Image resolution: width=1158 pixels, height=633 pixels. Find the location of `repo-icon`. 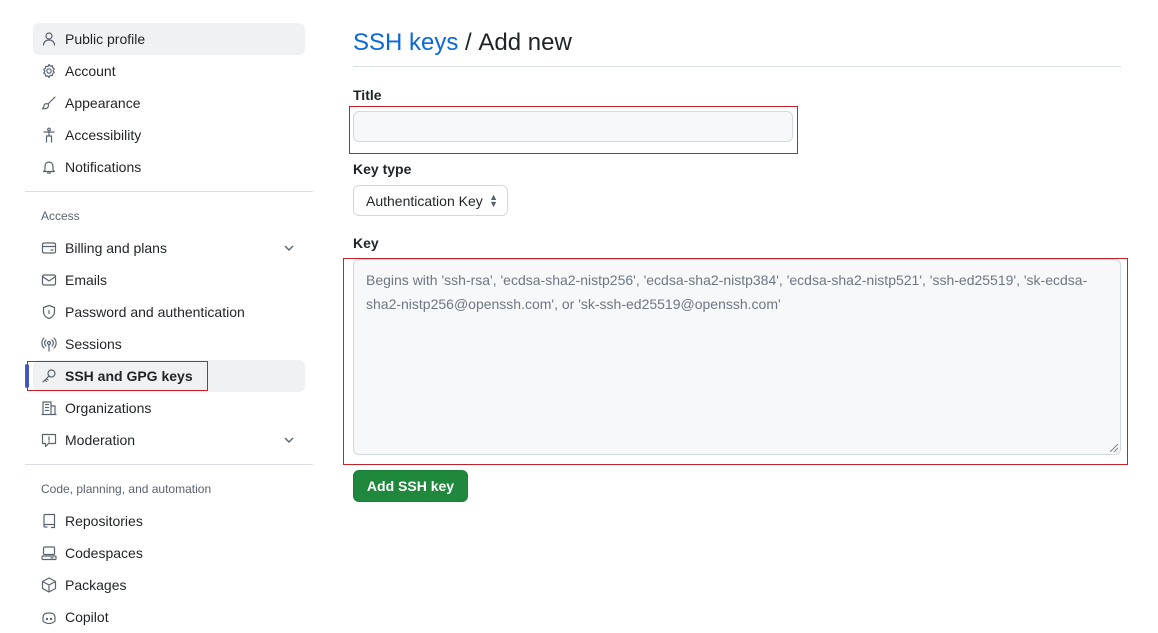

repo-icon is located at coordinates (49, 521).